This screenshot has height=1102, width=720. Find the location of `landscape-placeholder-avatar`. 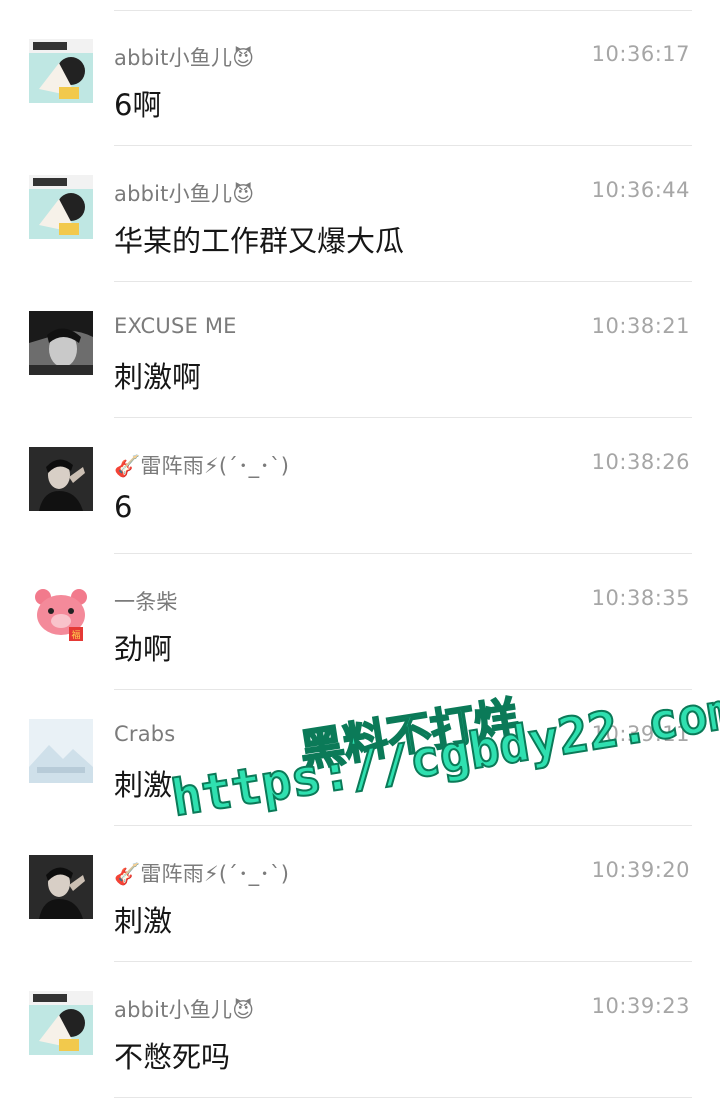

landscape-placeholder-avatar is located at coordinates (61, 751).